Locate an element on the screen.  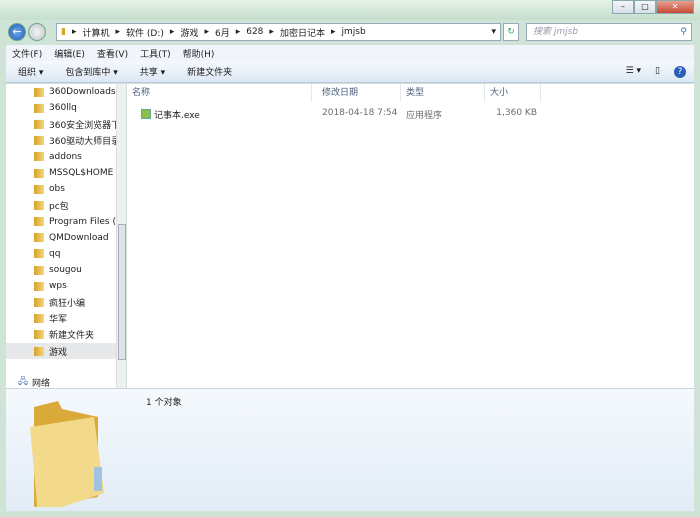
nav-folder-item: 360驱动大师目录 is located at coordinates (66, 141).